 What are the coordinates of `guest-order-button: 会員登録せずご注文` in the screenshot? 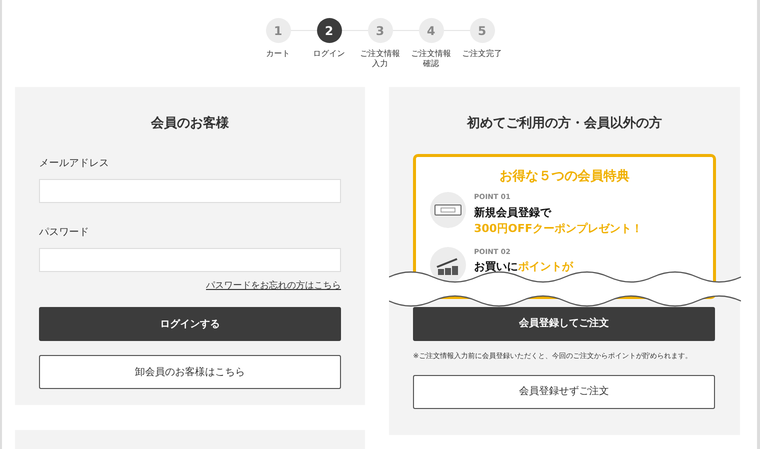 It's located at (564, 391).